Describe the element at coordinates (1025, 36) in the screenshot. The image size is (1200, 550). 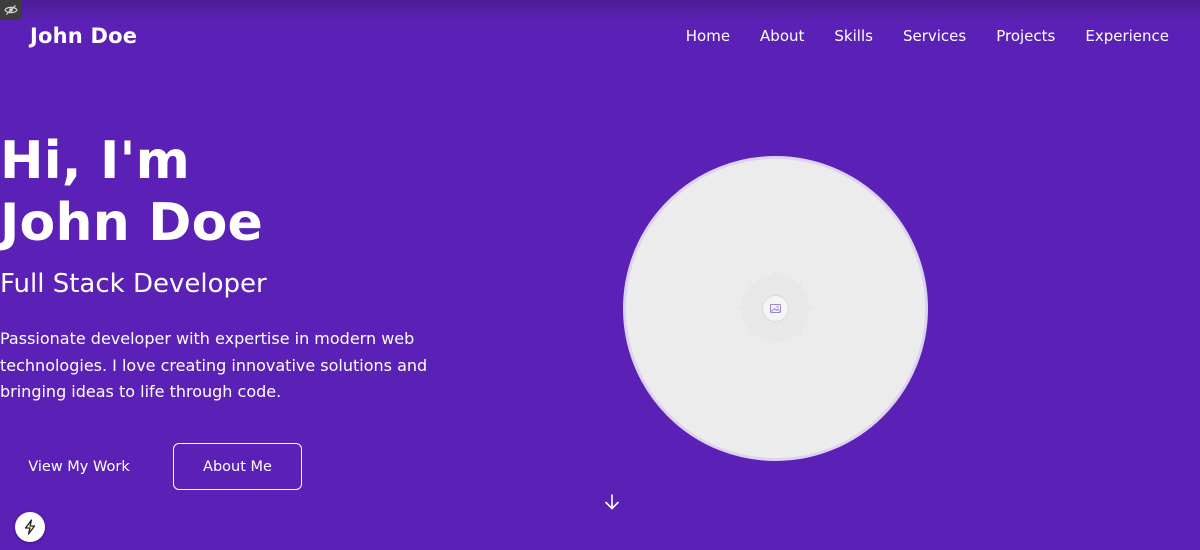
I see `nav-link-projects: Projects` at that location.